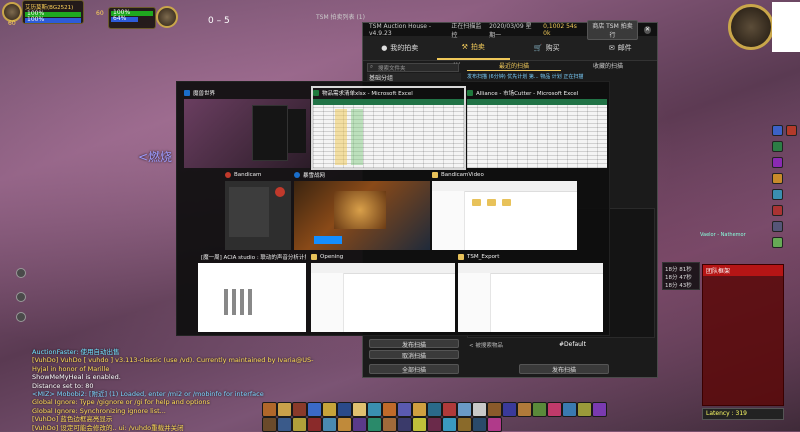 This screenshot has height=432, width=800. I want to click on tsm-scan-row: 发布扫描 (6分钟) 优先计划 第... 物品 计划 正在扫描, so click(561, 77).